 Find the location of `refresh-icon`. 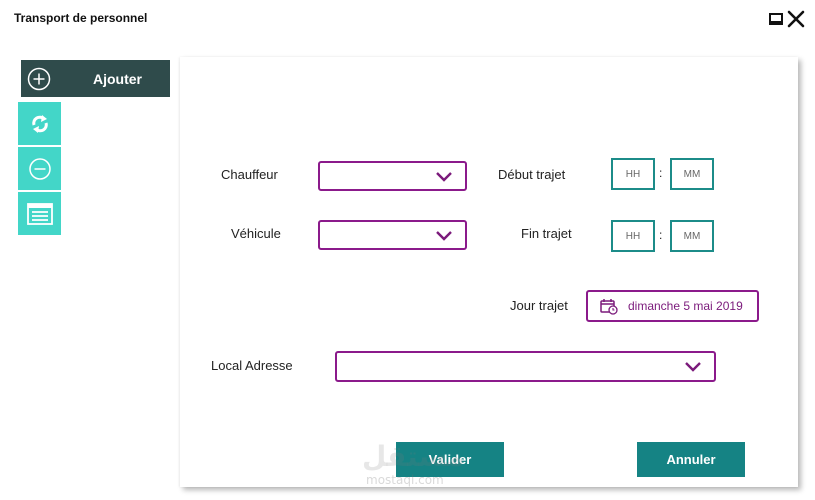

refresh-icon is located at coordinates (39, 123).